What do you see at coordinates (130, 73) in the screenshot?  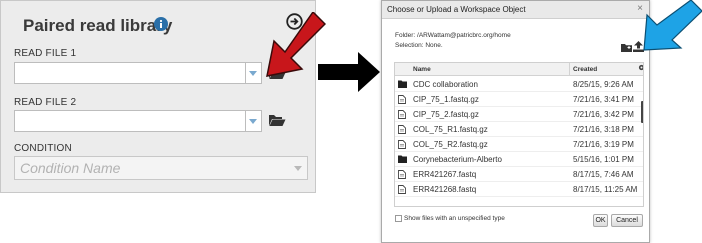 I see `read-file-1-input` at bounding box center [130, 73].